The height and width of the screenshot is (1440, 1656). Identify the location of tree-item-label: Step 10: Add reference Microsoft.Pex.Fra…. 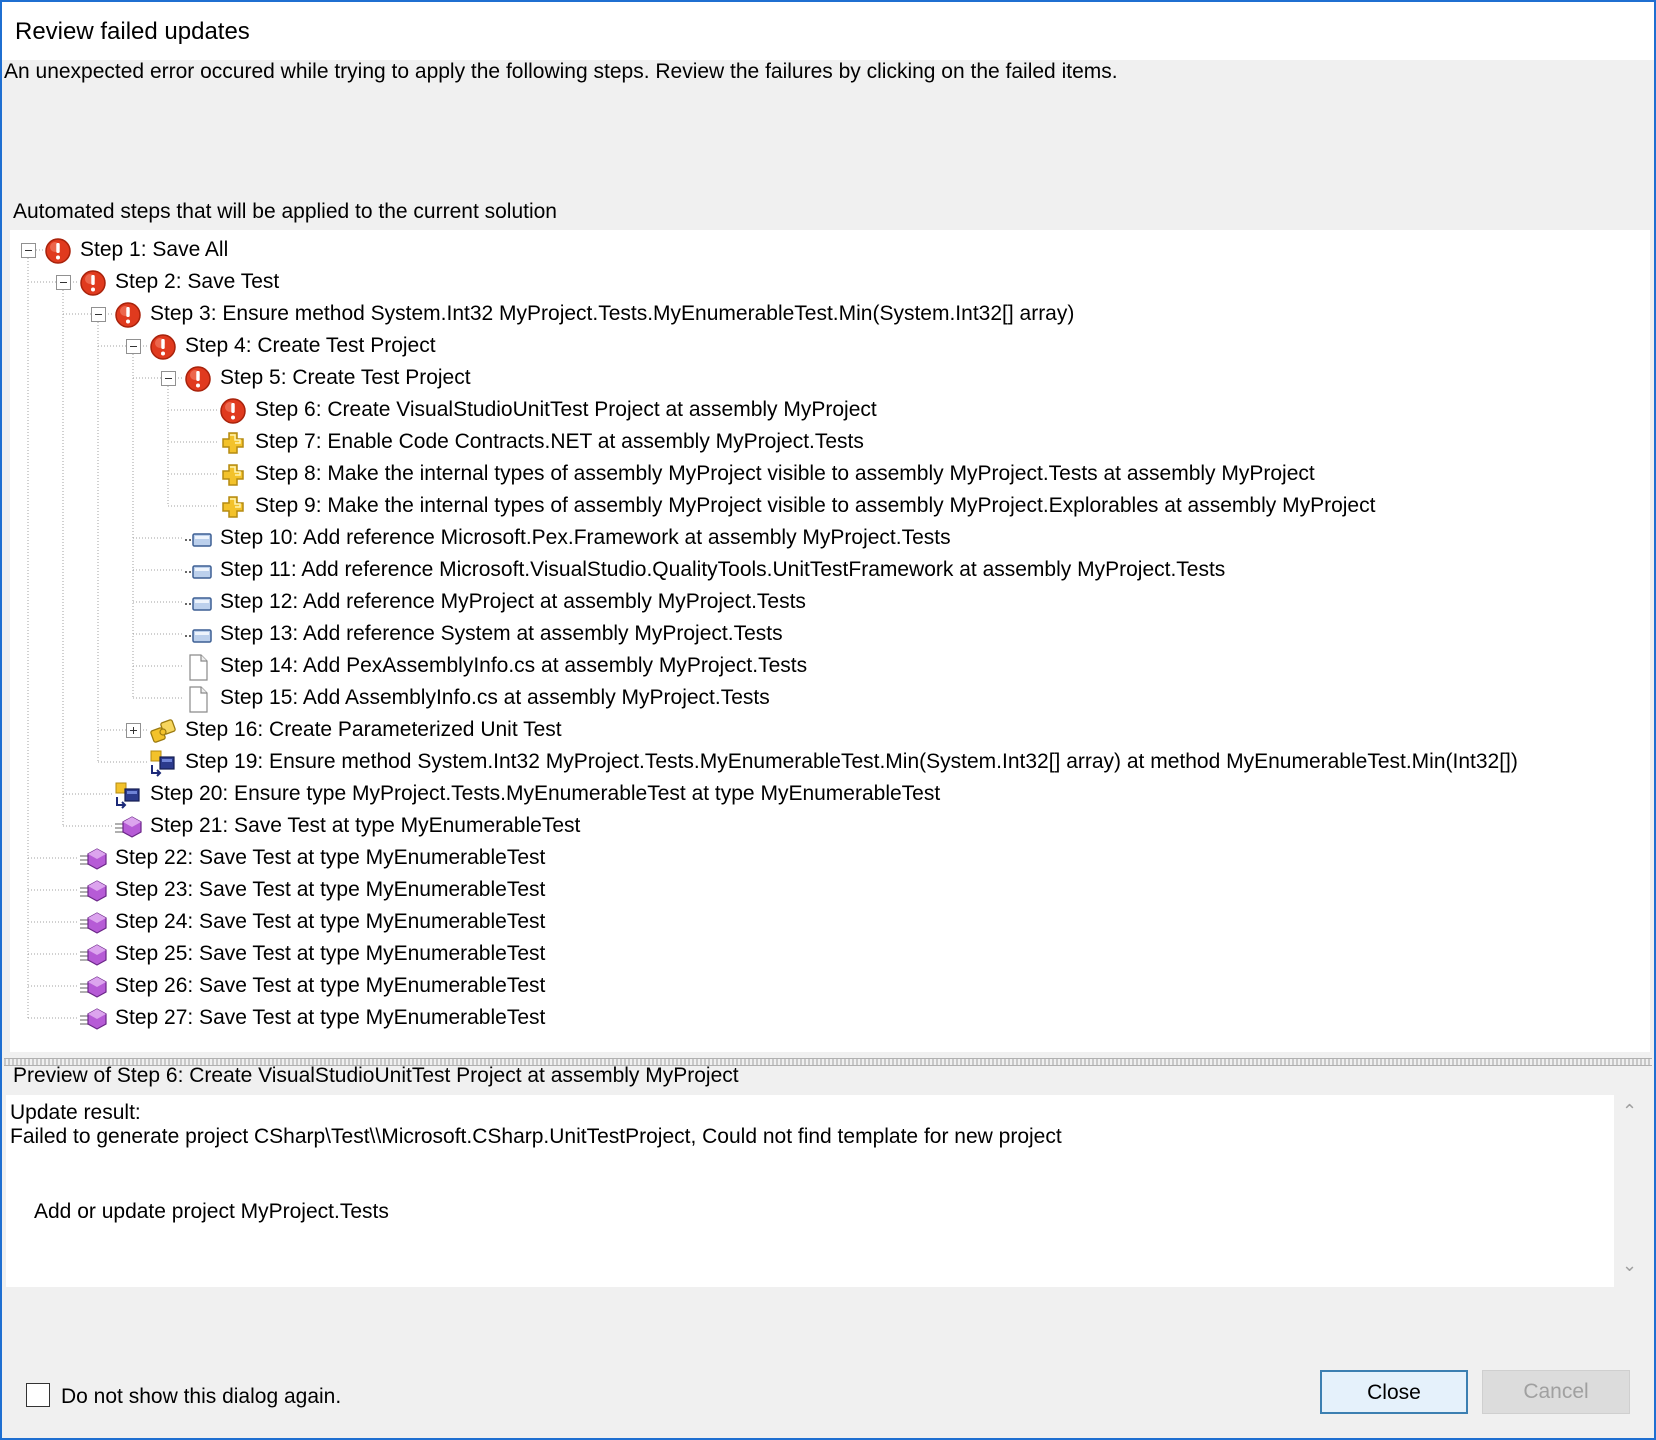
(585, 537).